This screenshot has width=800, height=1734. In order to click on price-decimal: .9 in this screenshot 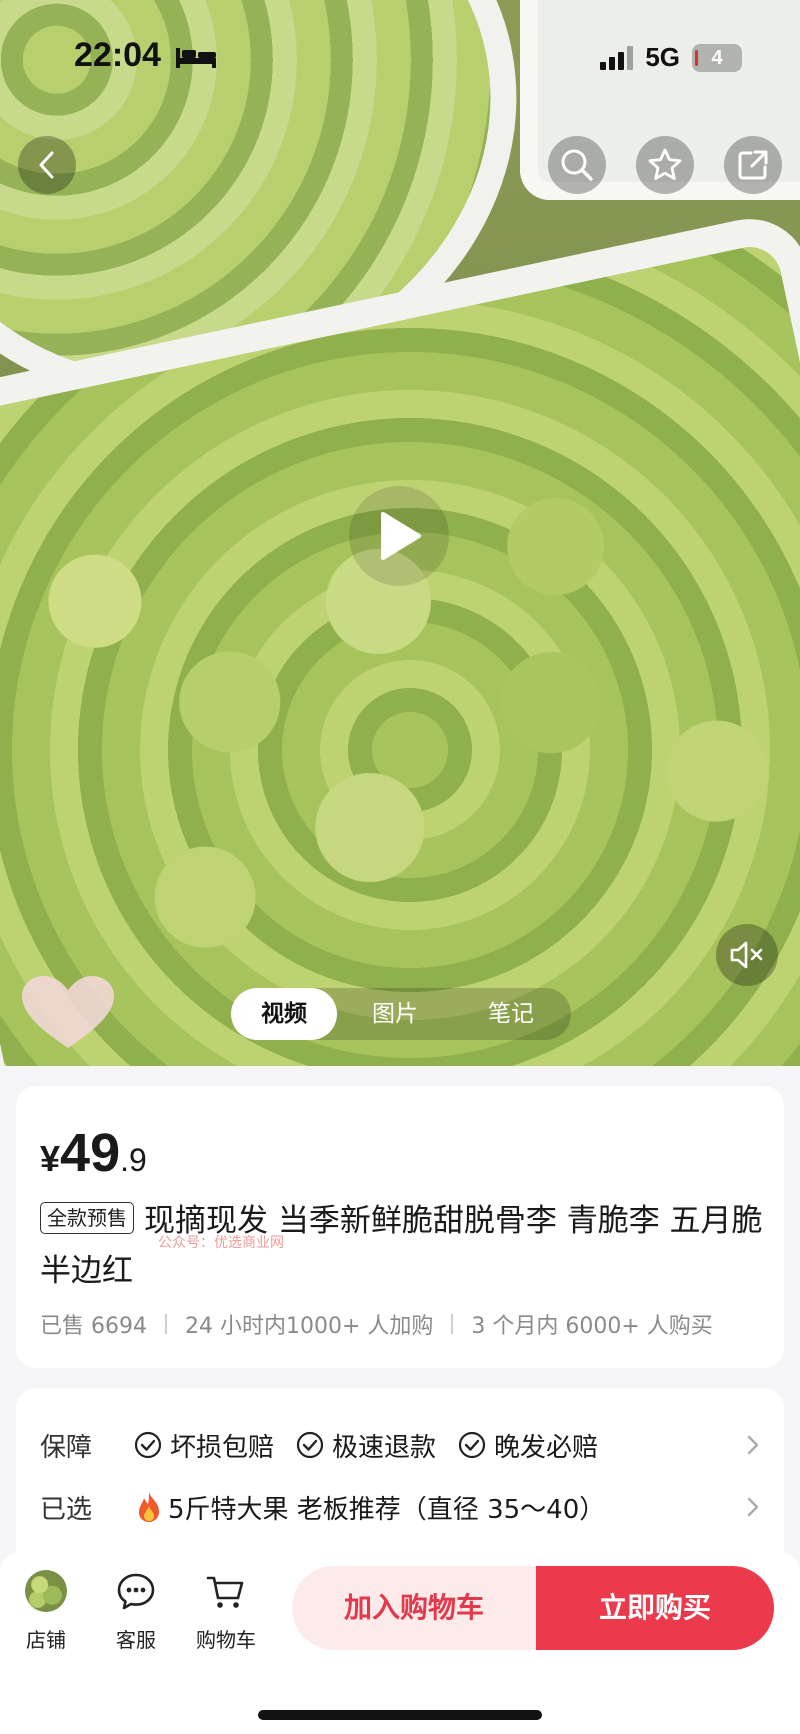, I will do `click(133, 1160)`.